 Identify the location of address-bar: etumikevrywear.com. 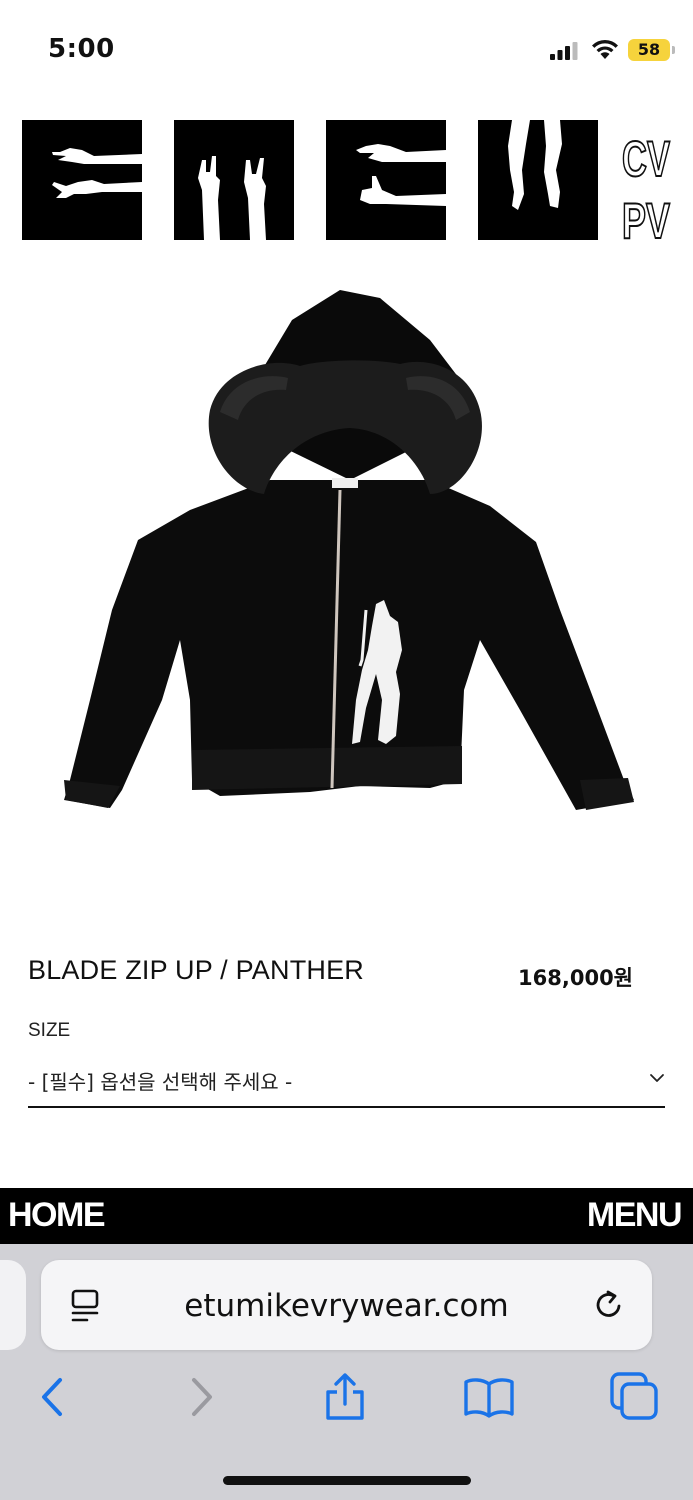
(346, 1305).